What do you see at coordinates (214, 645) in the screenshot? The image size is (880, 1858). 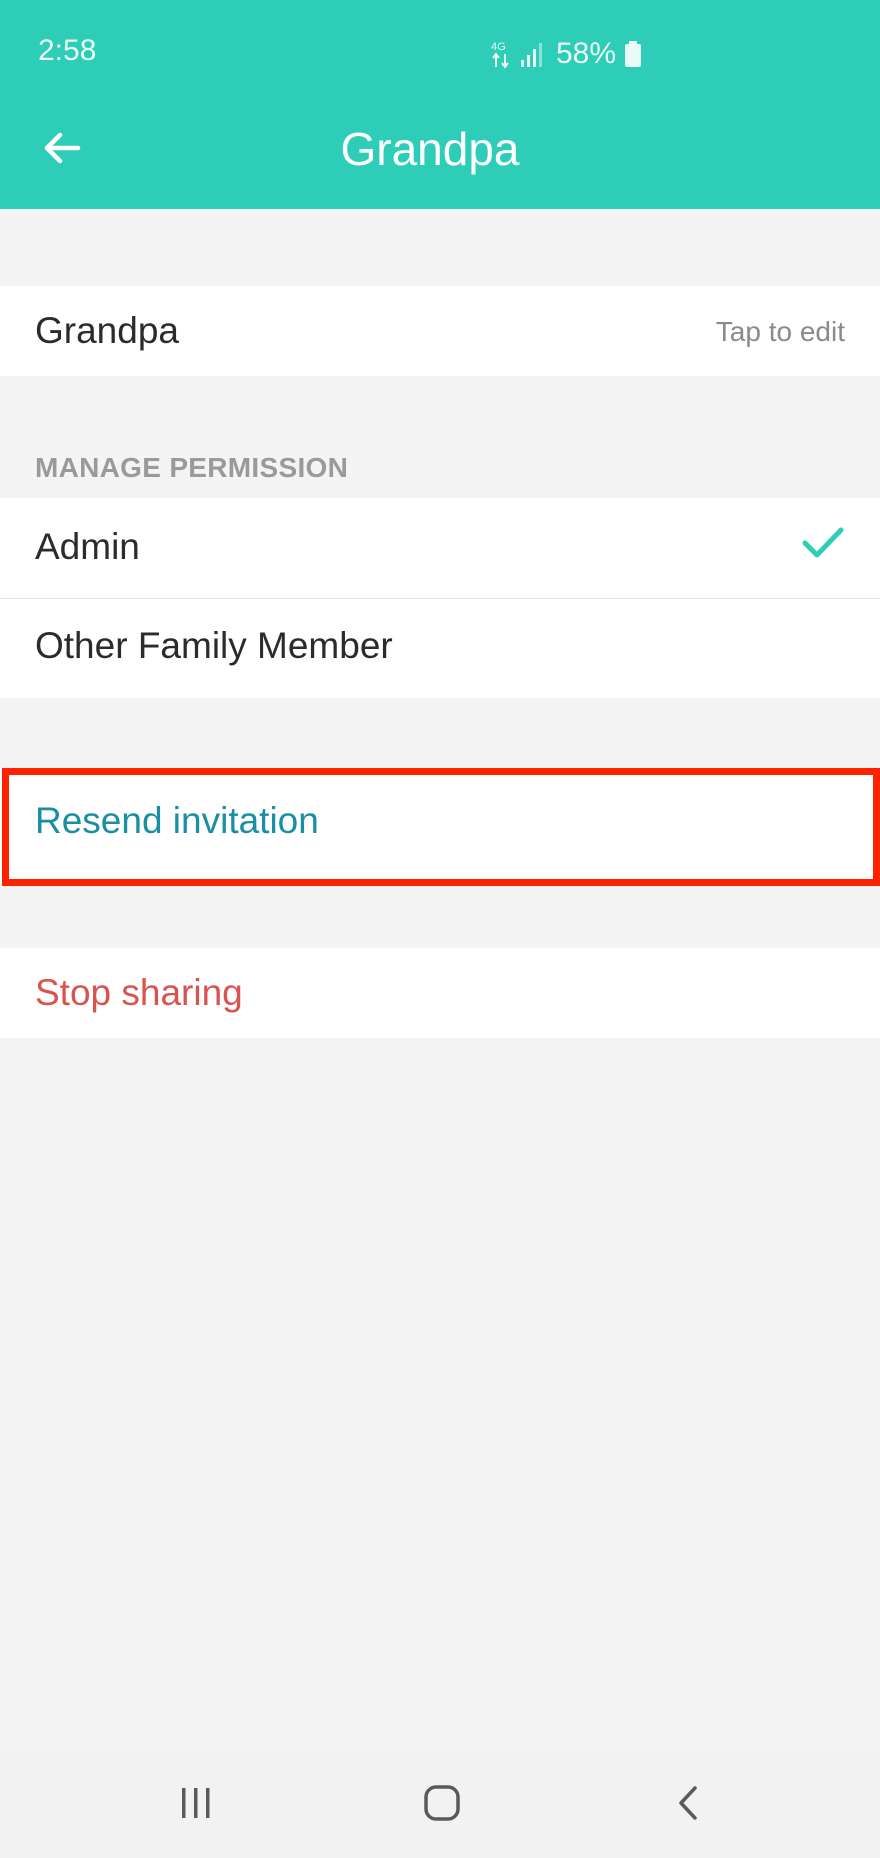 I see `permission-label-other: Other Family Member` at bounding box center [214, 645].